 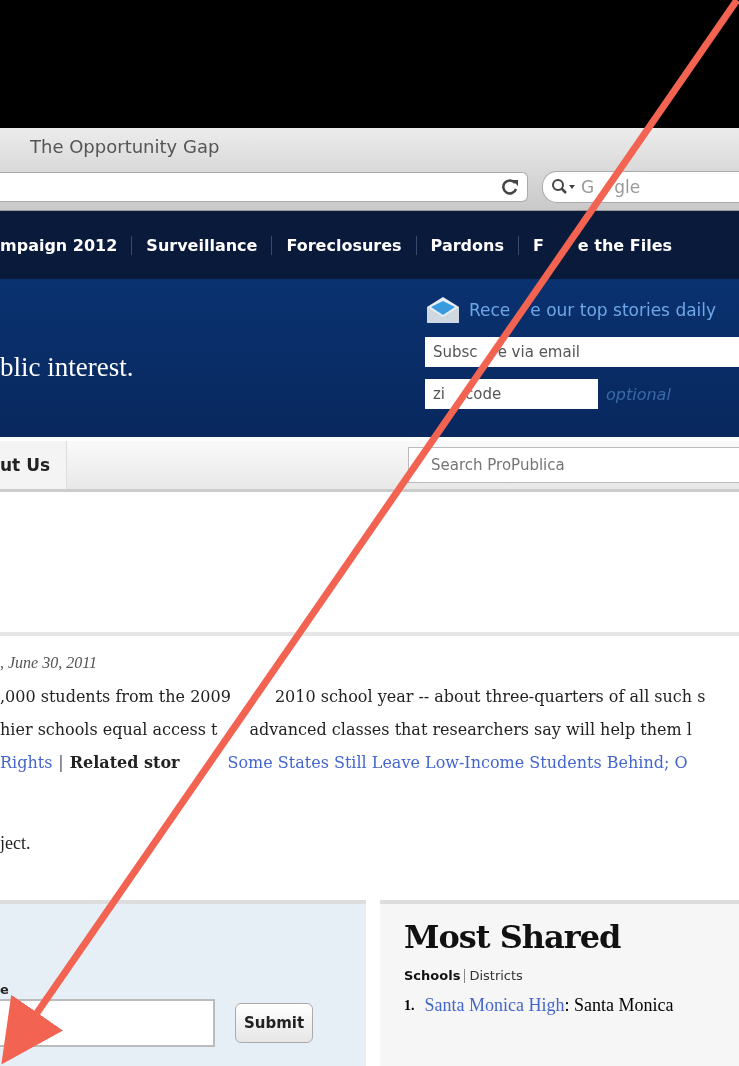 What do you see at coordinates (627, 187) in the screenshot?
I see `placeholder-text: gle` at bounding box center [627, 187].